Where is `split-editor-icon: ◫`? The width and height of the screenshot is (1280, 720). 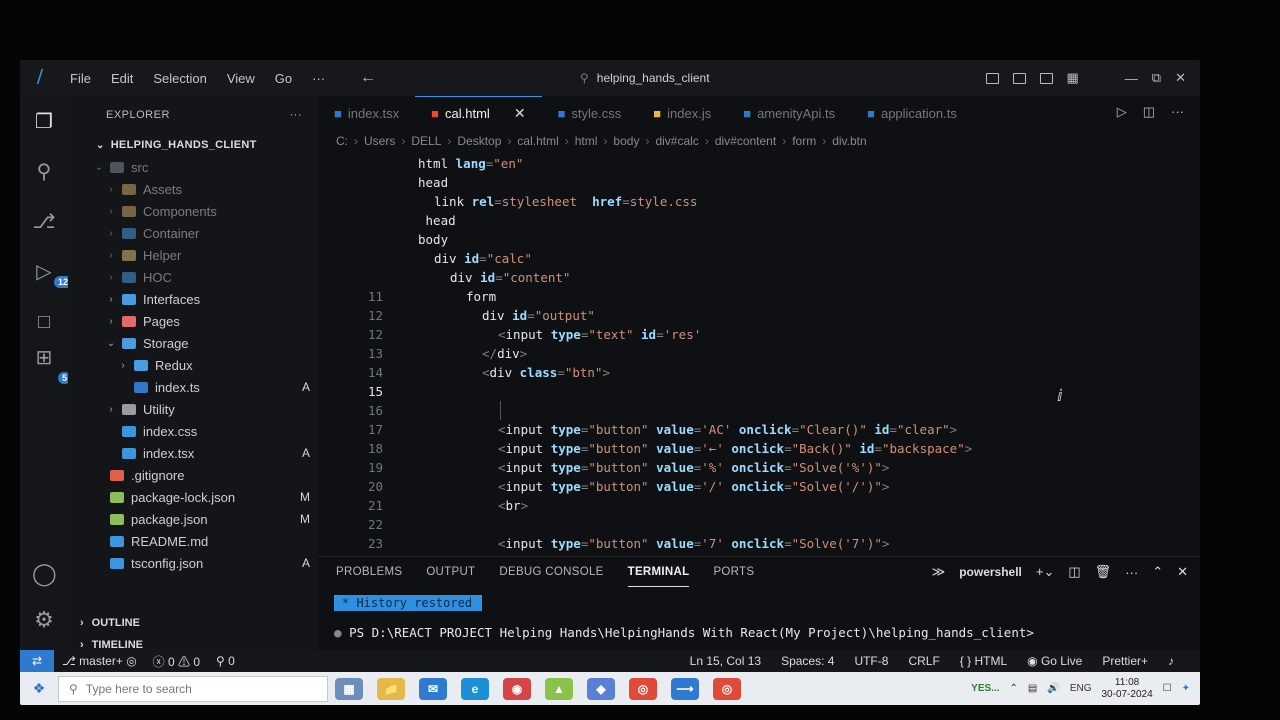 split-editor-icon: ◫ is located at coordinates (1149, 112).